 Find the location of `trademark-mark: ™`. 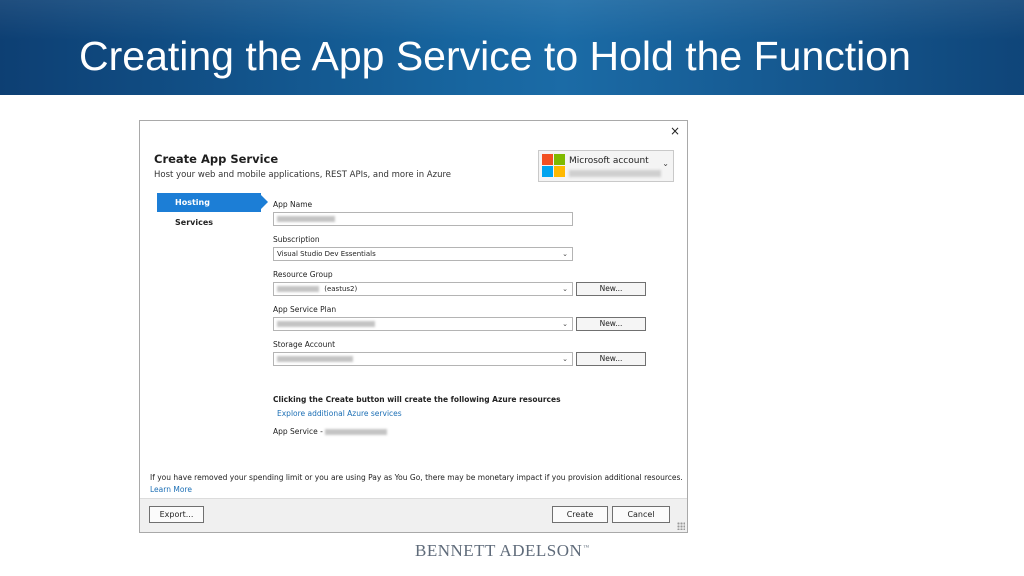

trademark-mark: ™ is located at coordinates (586, 548).